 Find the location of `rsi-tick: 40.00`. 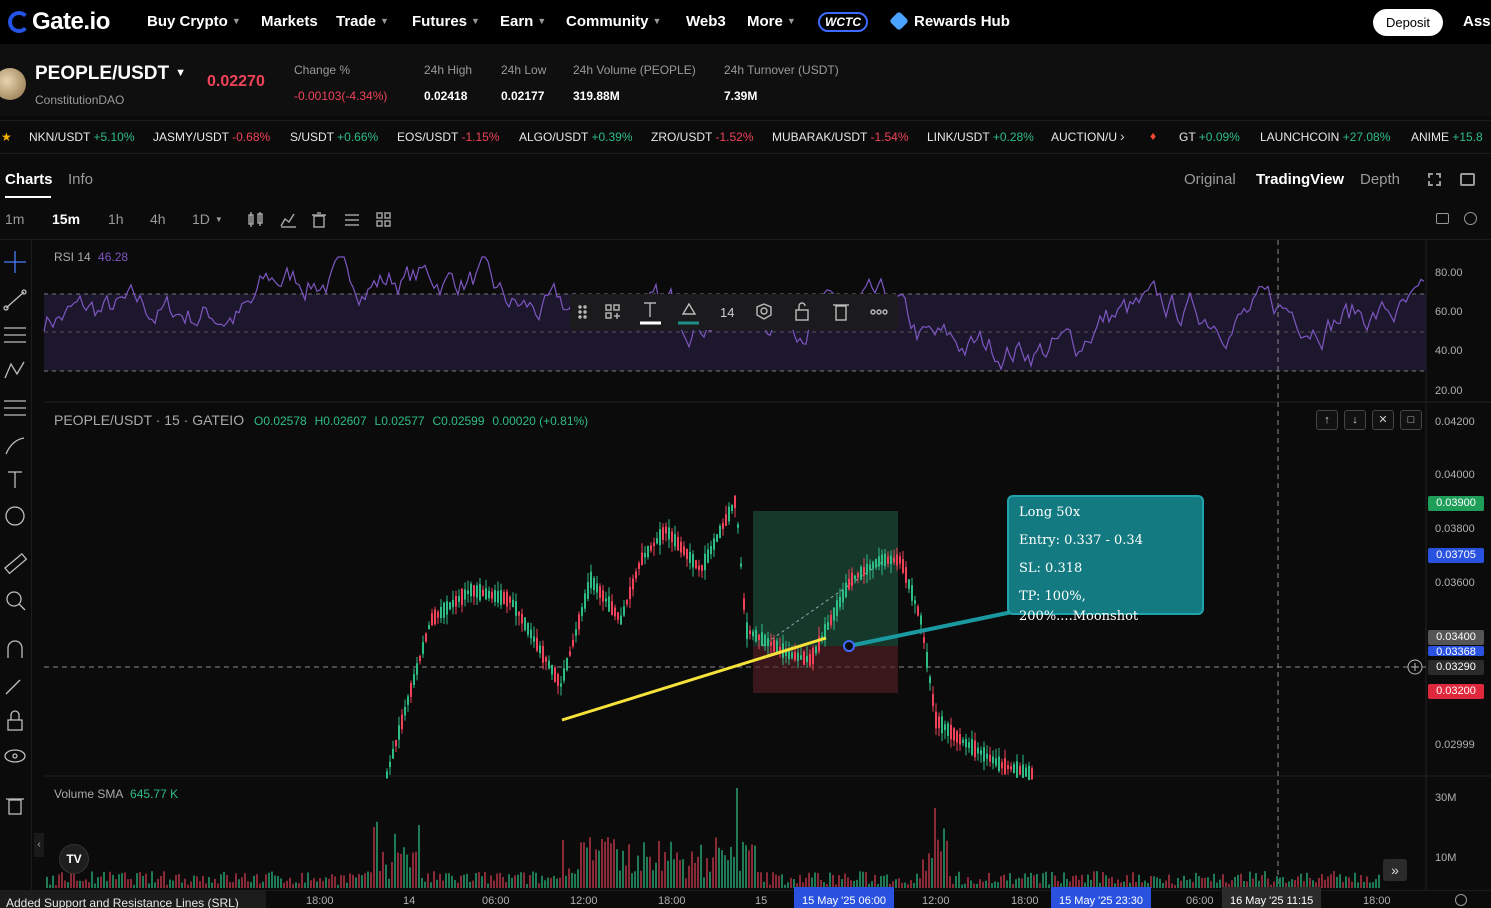

rsi-tick: 40.00 is located at coordinates (1449, 351).